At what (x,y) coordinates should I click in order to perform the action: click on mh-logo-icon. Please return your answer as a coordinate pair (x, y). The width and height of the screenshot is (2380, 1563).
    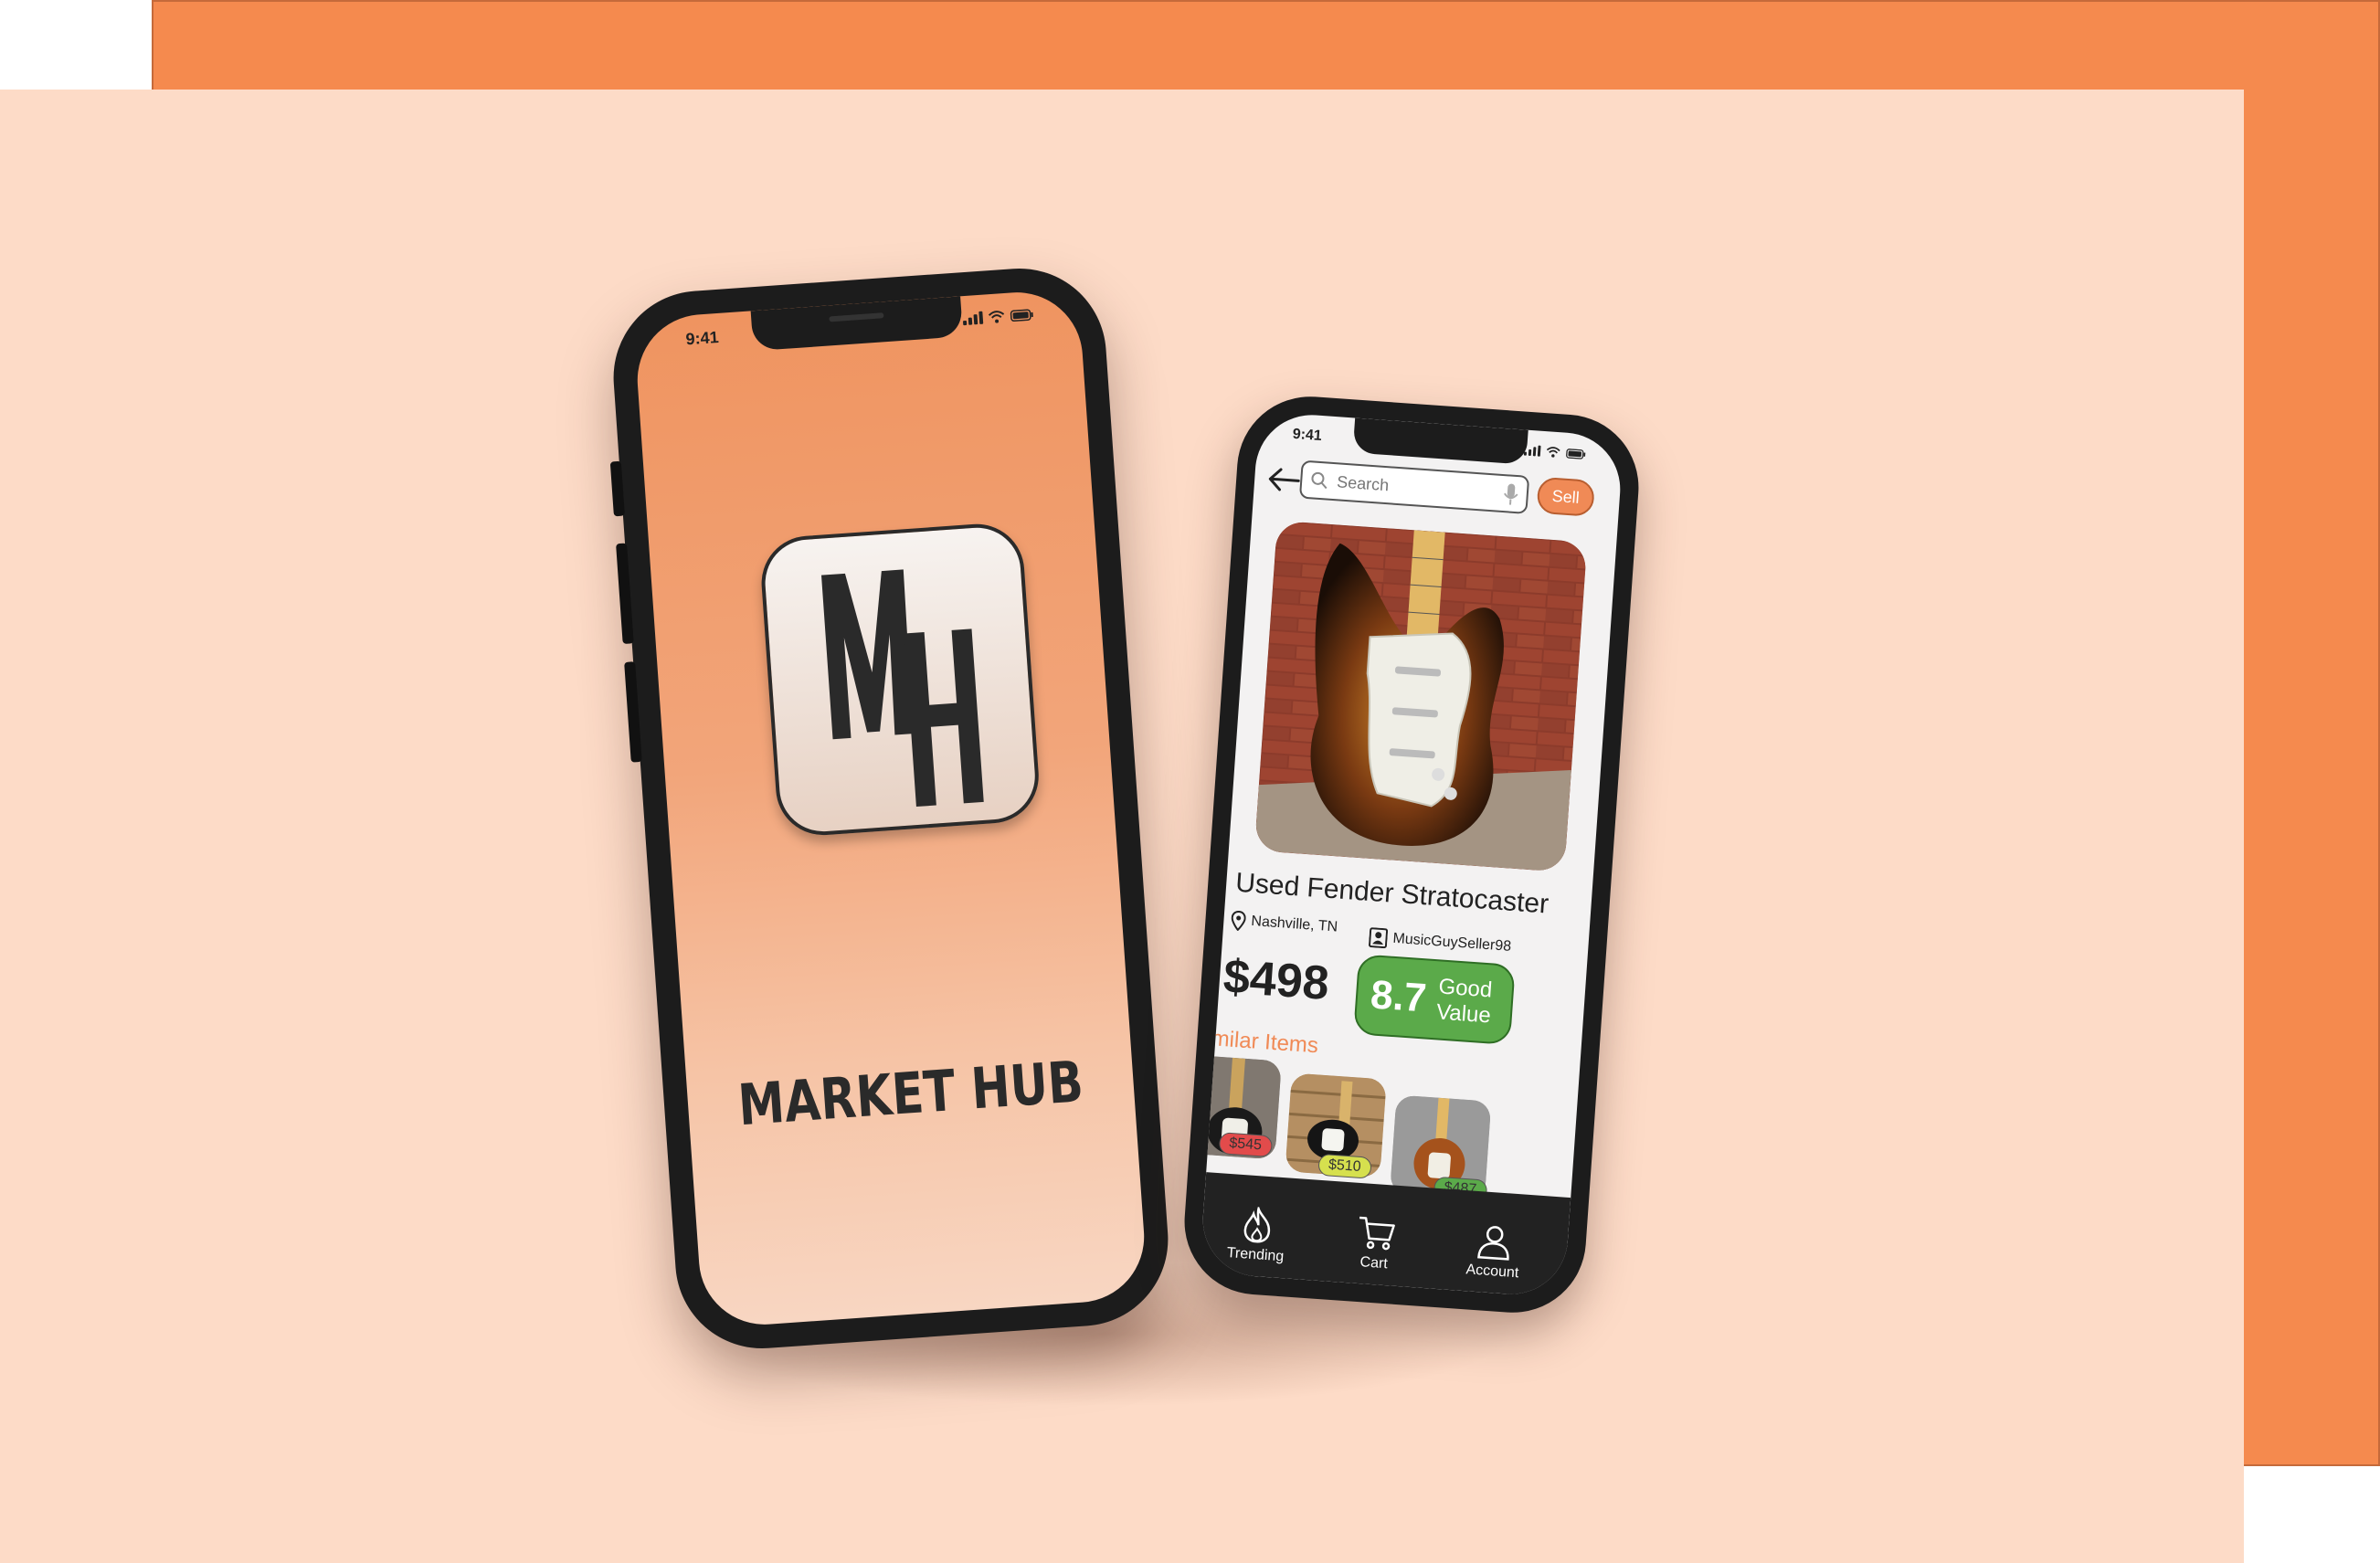
    Looking at the image, I should click on (903, 688).